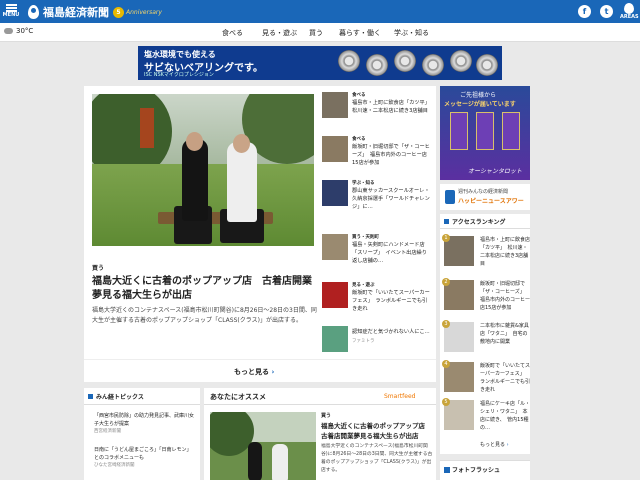 The image size is (640, 480). Describe the element at coordinates (376, 348) in the screenshot. I see `list-item: 認知症だと気づかれない人にこ… ファミトラ` at that location.